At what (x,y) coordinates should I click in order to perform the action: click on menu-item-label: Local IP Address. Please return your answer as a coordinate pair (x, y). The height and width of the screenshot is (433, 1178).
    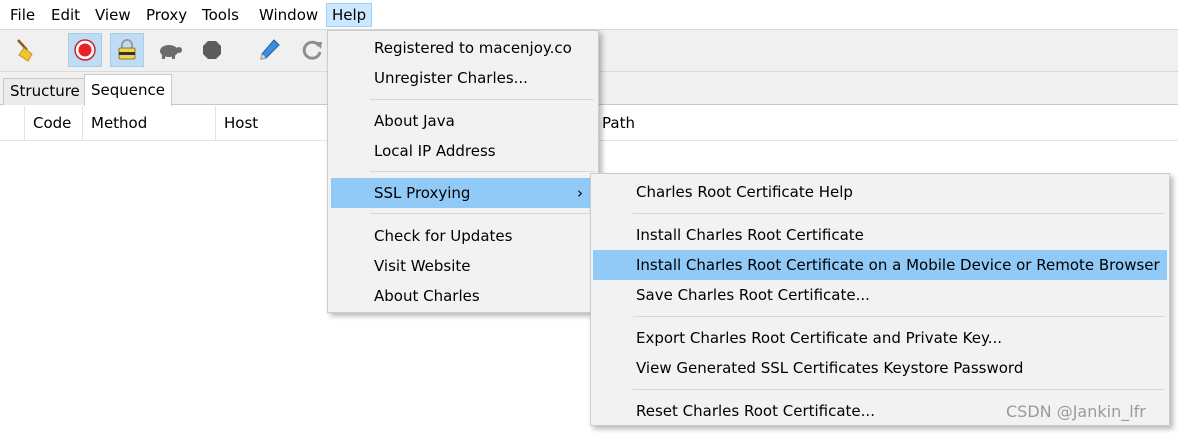
    Looking at the image, I should click on (435, 151).